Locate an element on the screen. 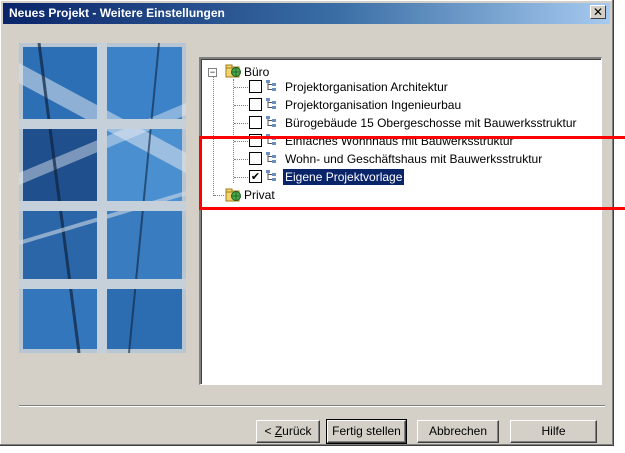 This screenshot has height=453, width=625. checkbox-projektorganisation-architektur is located at coordinates (255, 86).